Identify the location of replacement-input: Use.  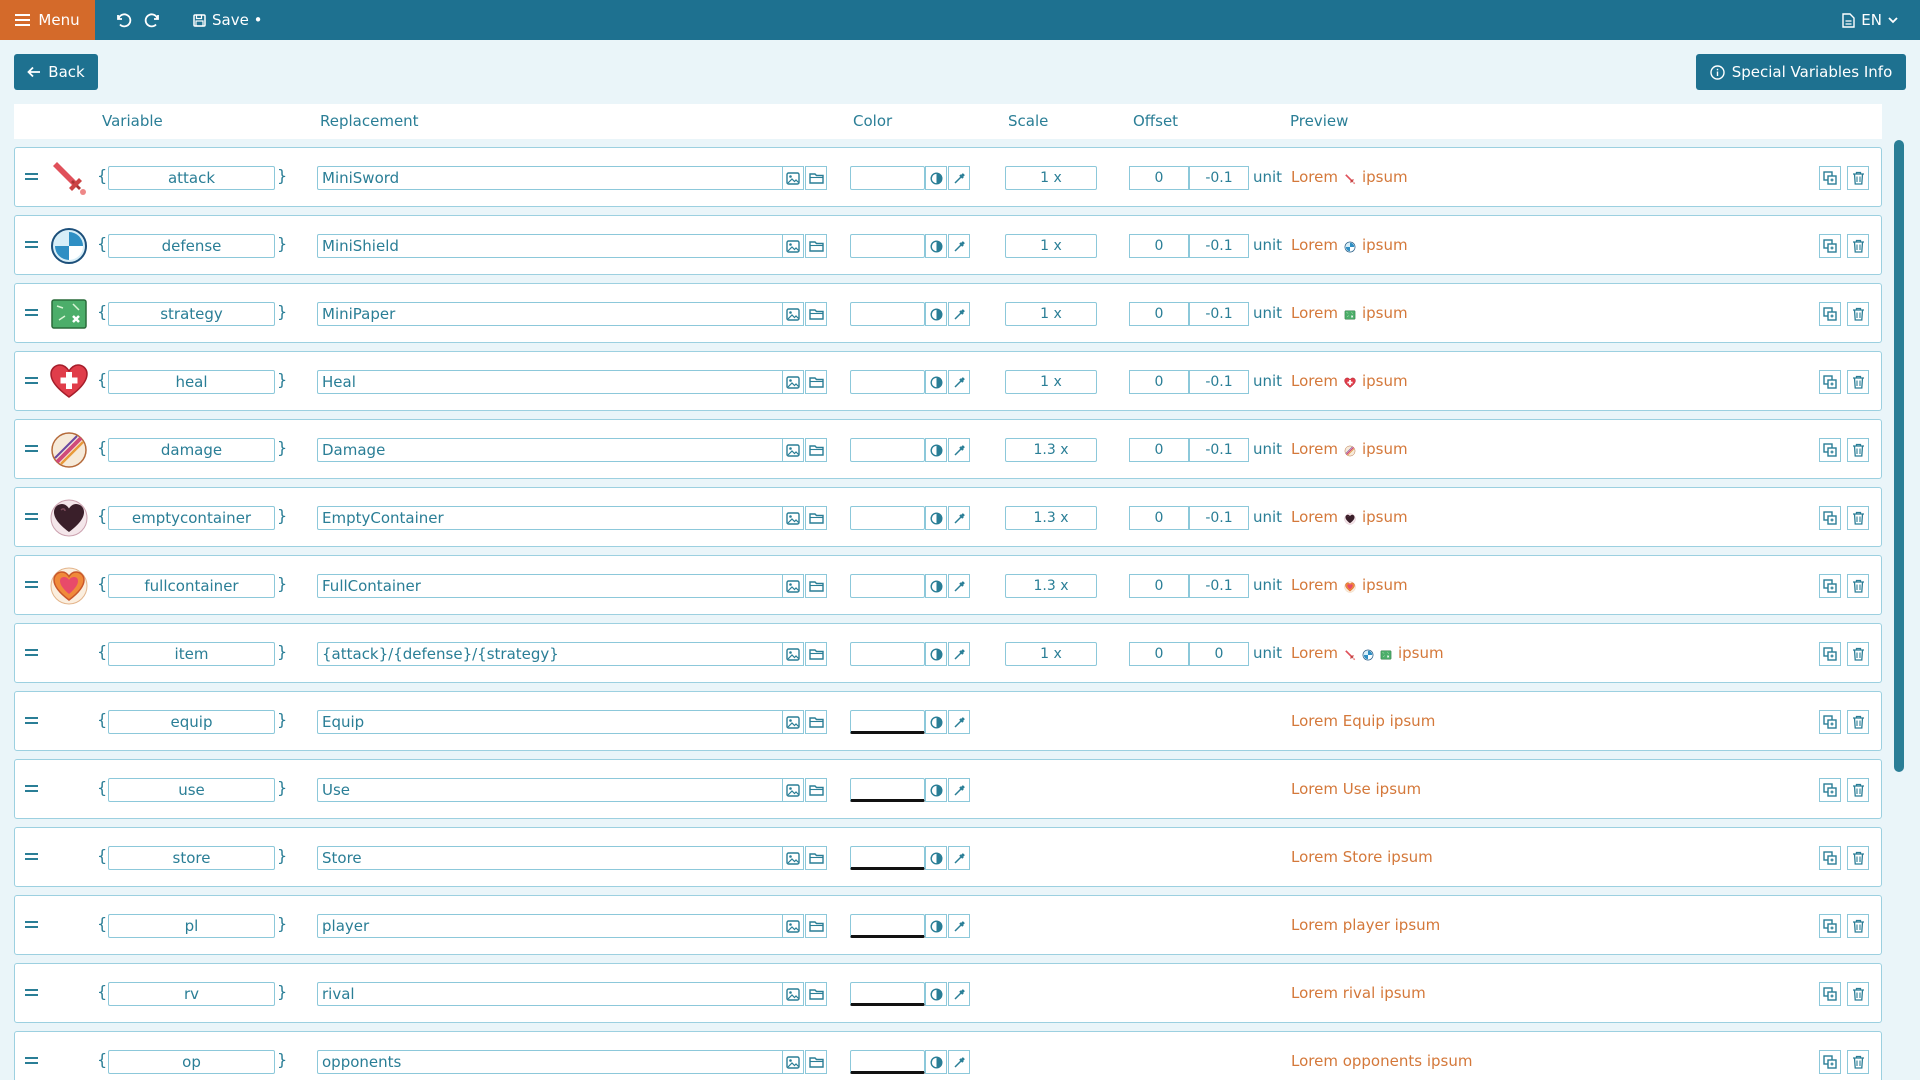
(550, 790).